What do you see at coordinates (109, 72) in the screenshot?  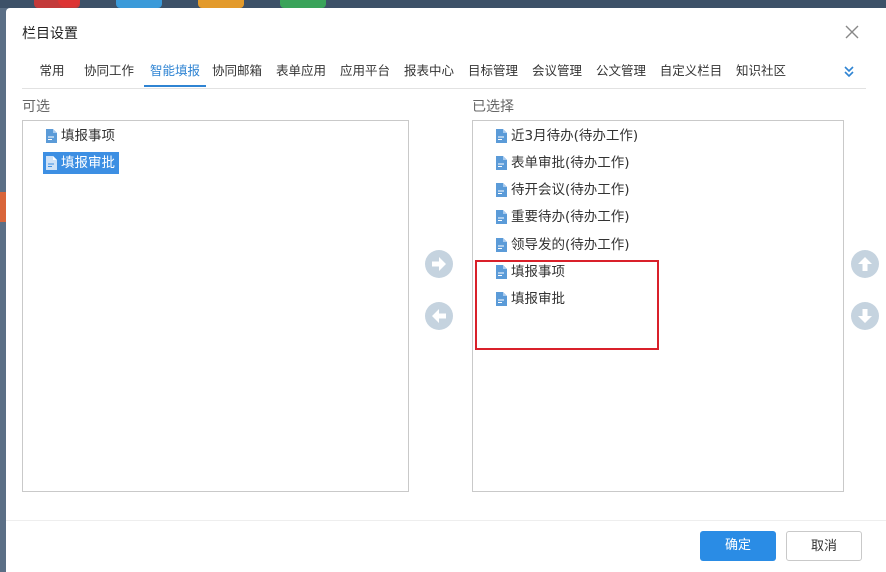 I see `tab-collaboration: 协同工作` at bounding box center [109, 72].